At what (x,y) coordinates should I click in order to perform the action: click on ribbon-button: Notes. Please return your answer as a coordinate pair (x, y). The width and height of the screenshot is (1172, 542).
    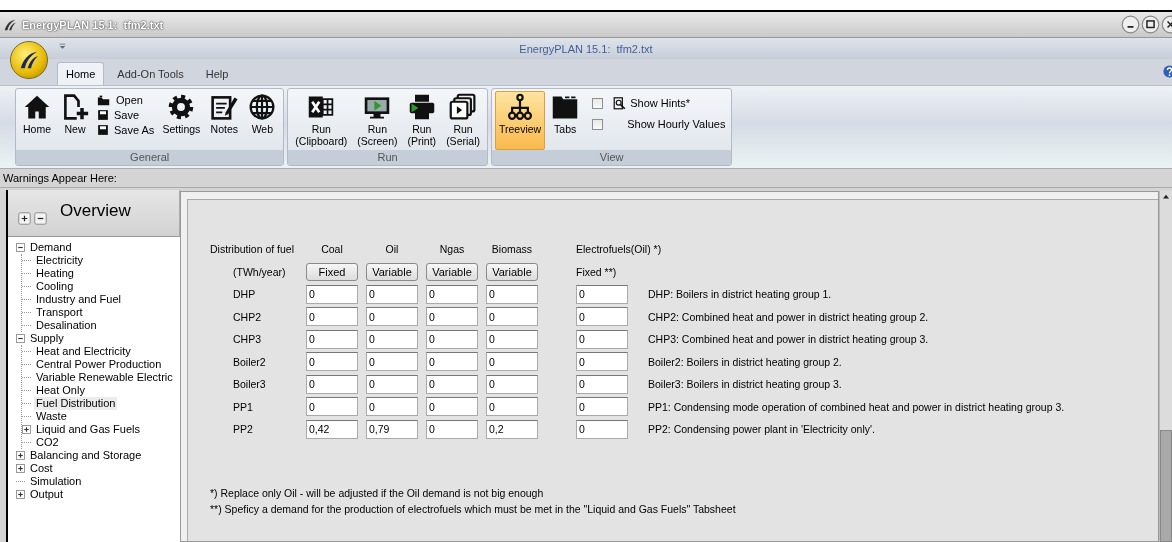
    Looking at the image, I should click on (224, 120).